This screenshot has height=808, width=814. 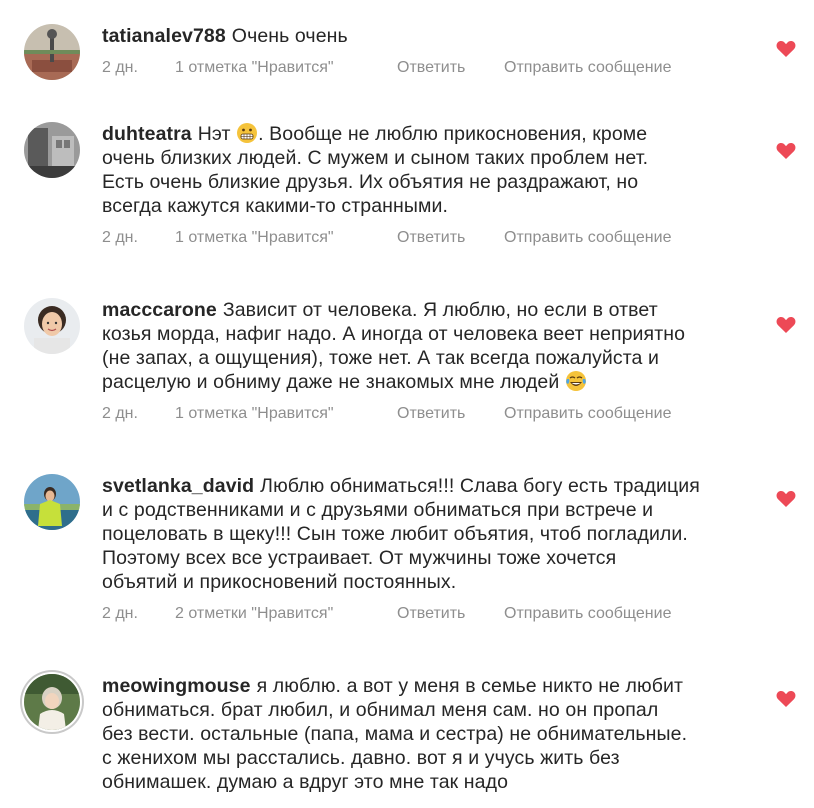 I want to click on comment-username: tatianalev788, so click(x=164, y=36).